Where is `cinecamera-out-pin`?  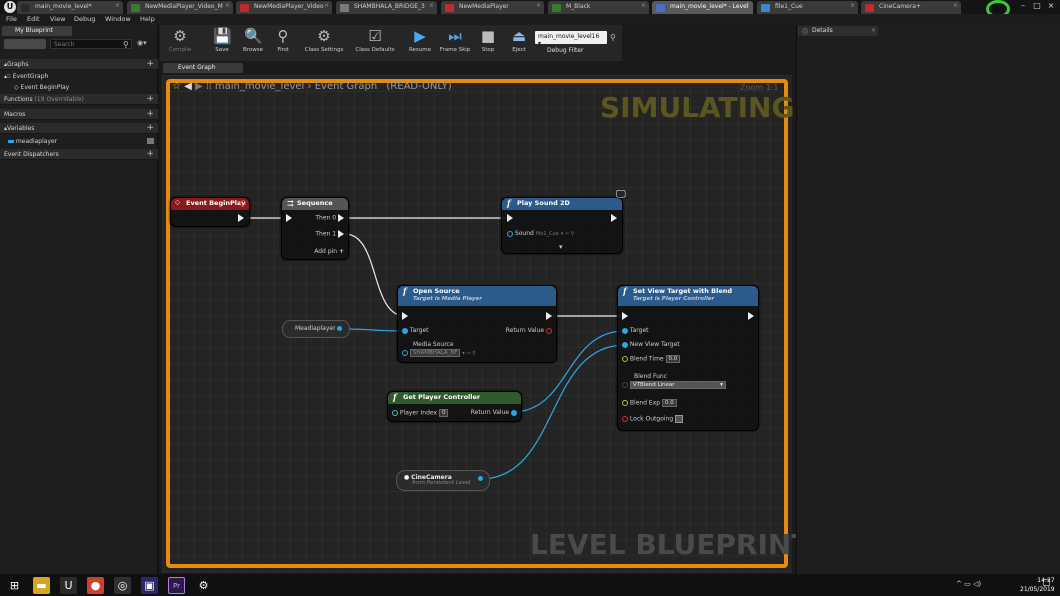
cinecamera-out-pin is located at coordinates (480, 478).